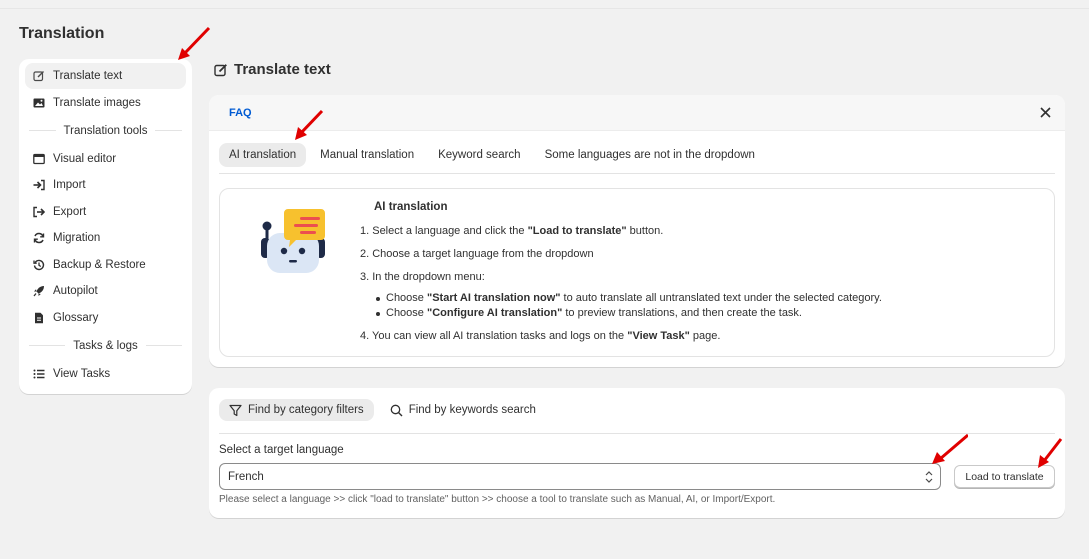  What do you see at coordinates (105, 131) in the screenshot?
I see `section-header-translation-tools: Translation tools` at bounding box center [105, 131].